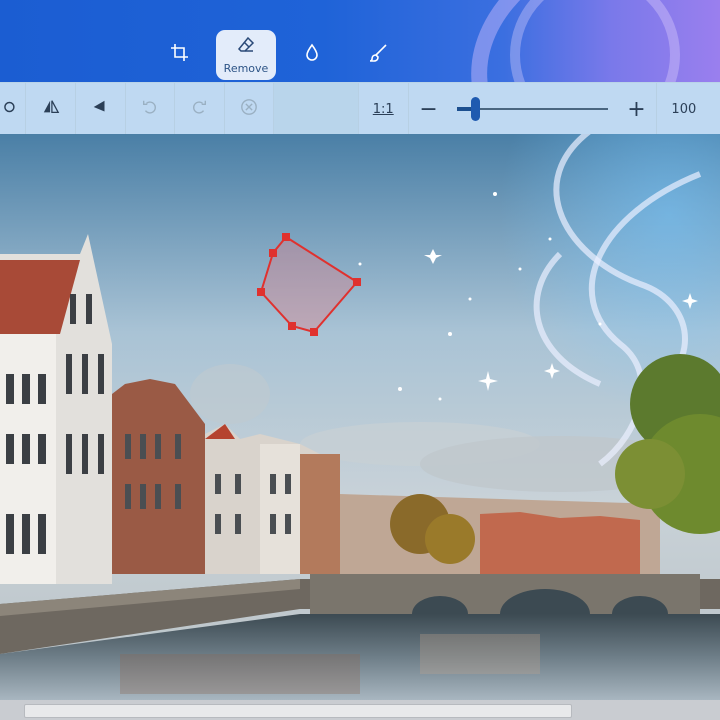 The image size is (720, 720). What do you see at coordinates (475, 109) in the screenshot?
I see `zoom-slider-thumb` at bounding box center [475, 109].